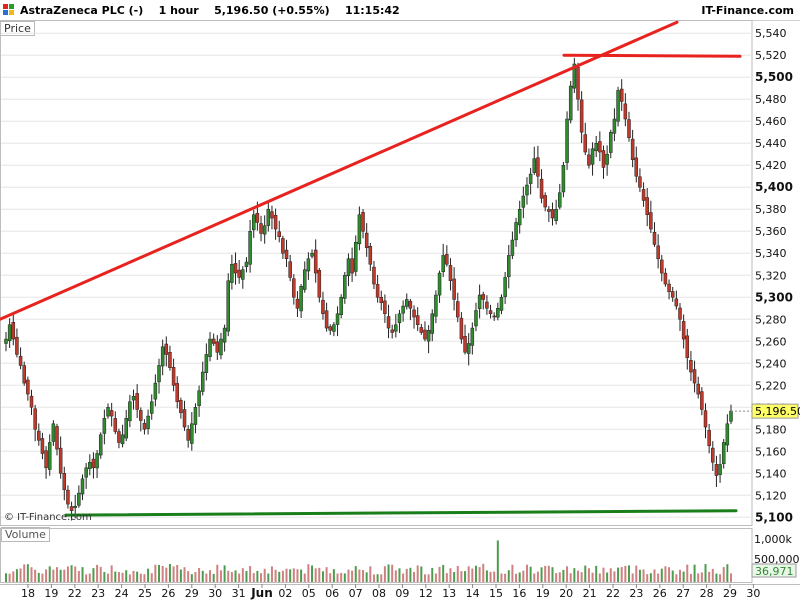 Image resolution: width=800 pixels, height=600 pixels. I want to click on last-price-label: 5,196.50, so click(777, 411).